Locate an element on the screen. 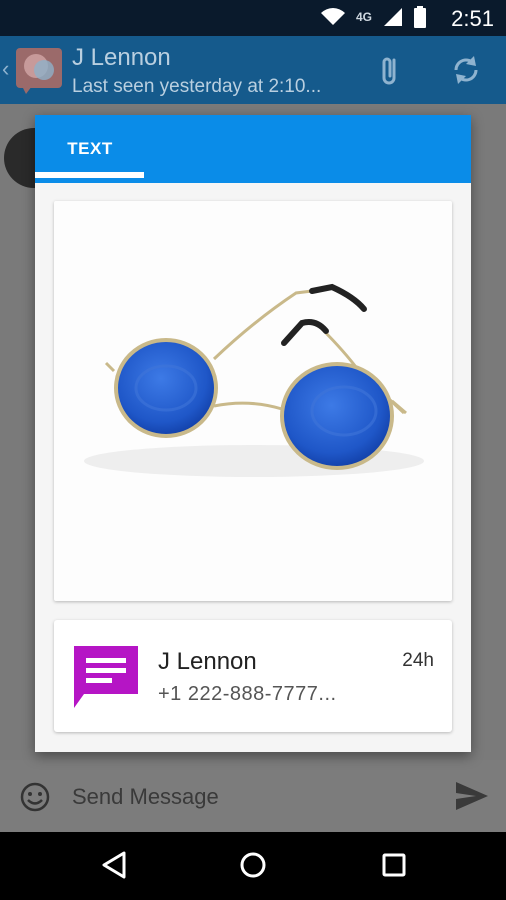 Image resolution: width=506 pixels, height=900 pixels. contact-name: J Lennon is located at coordinates (207, 661).